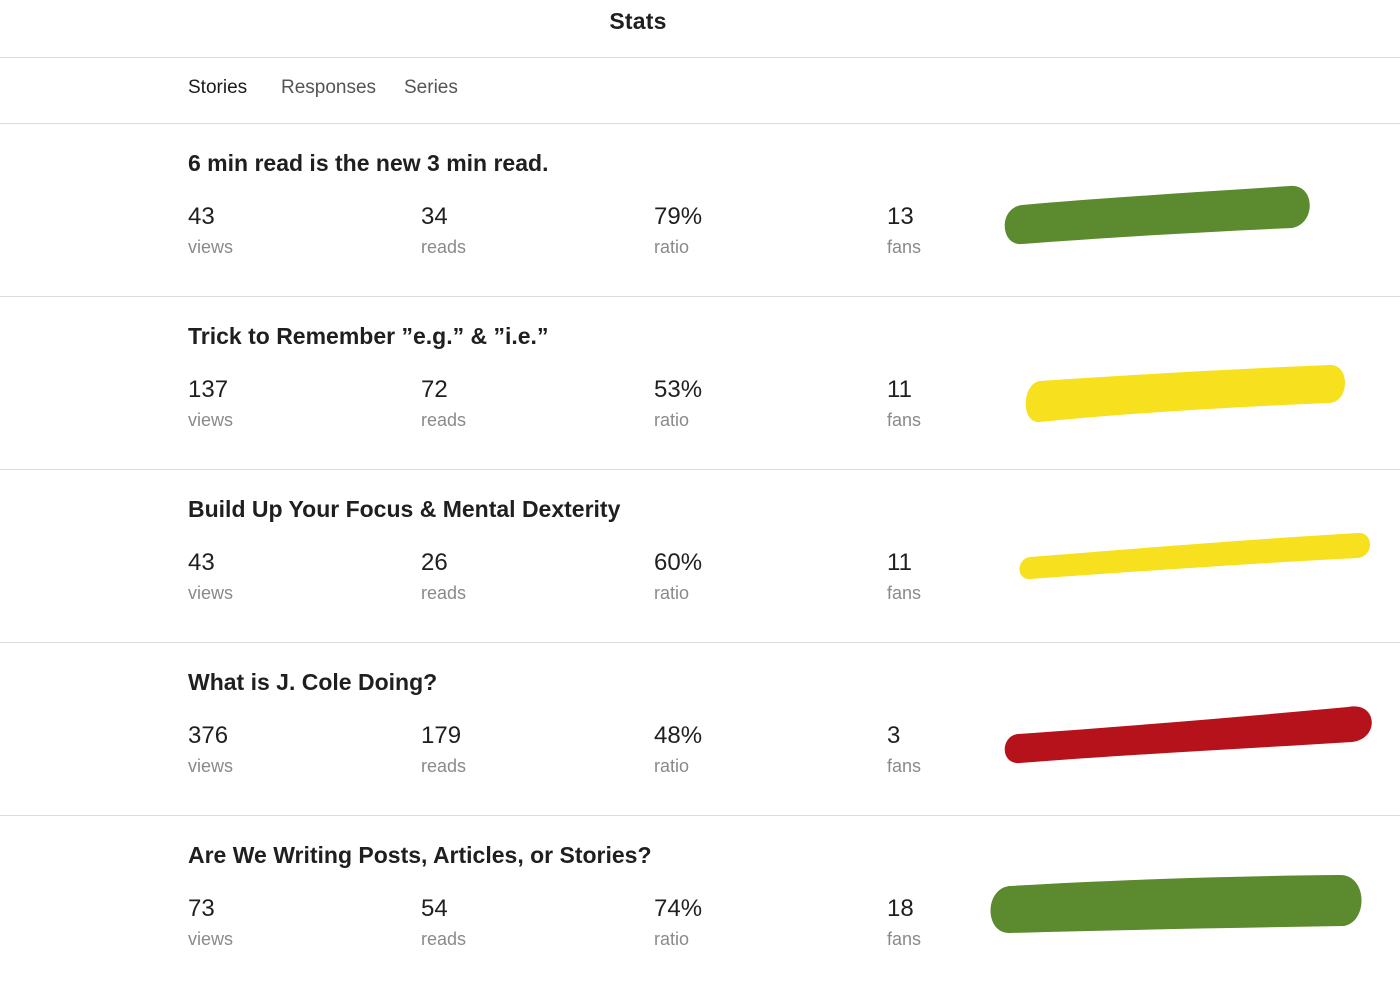 This screenshot has height=989, width=1400. I want to click on fans-value: 3, so click(894, 735).